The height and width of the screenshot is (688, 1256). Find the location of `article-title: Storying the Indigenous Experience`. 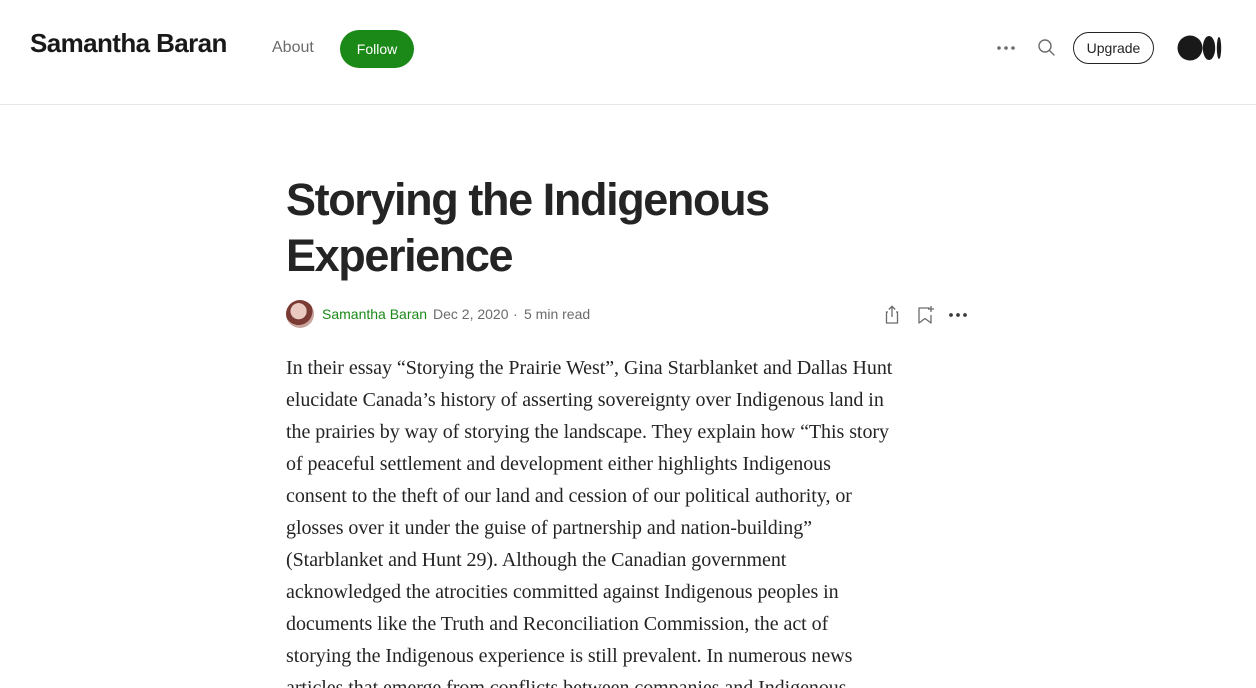

article-title: Storying the Indigenous Experience is located at coordinates (628, 228).